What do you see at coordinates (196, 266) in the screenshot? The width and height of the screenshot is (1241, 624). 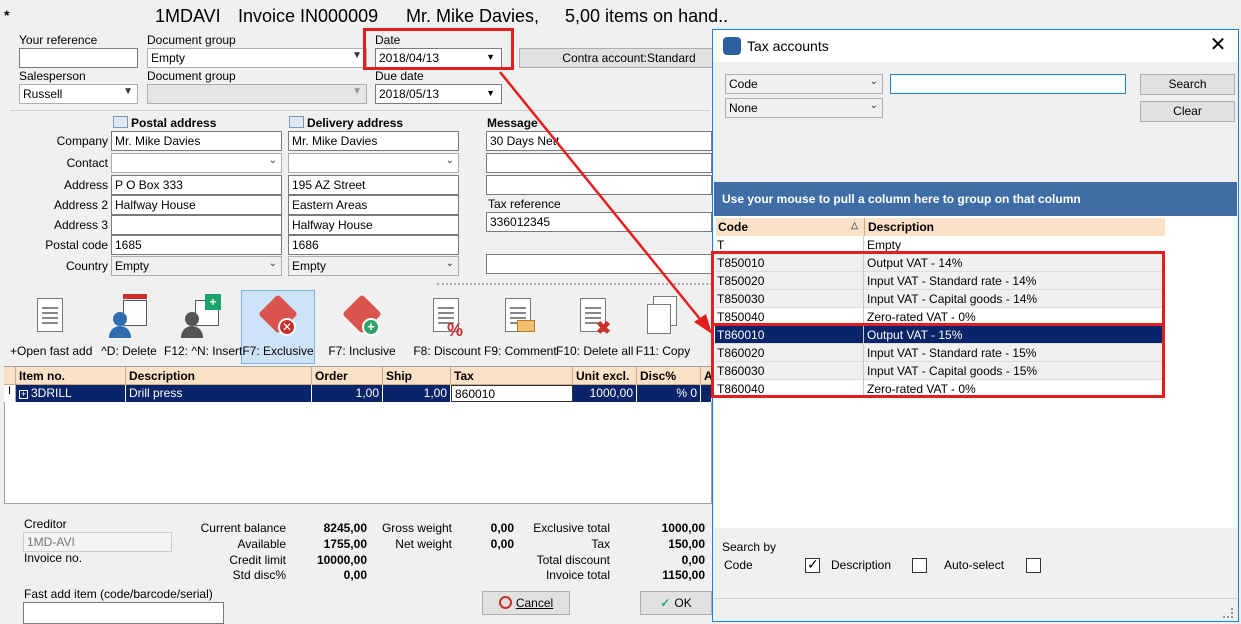 I see `postal-country-select: Empty ⌄` at bounding box center [196, 266].